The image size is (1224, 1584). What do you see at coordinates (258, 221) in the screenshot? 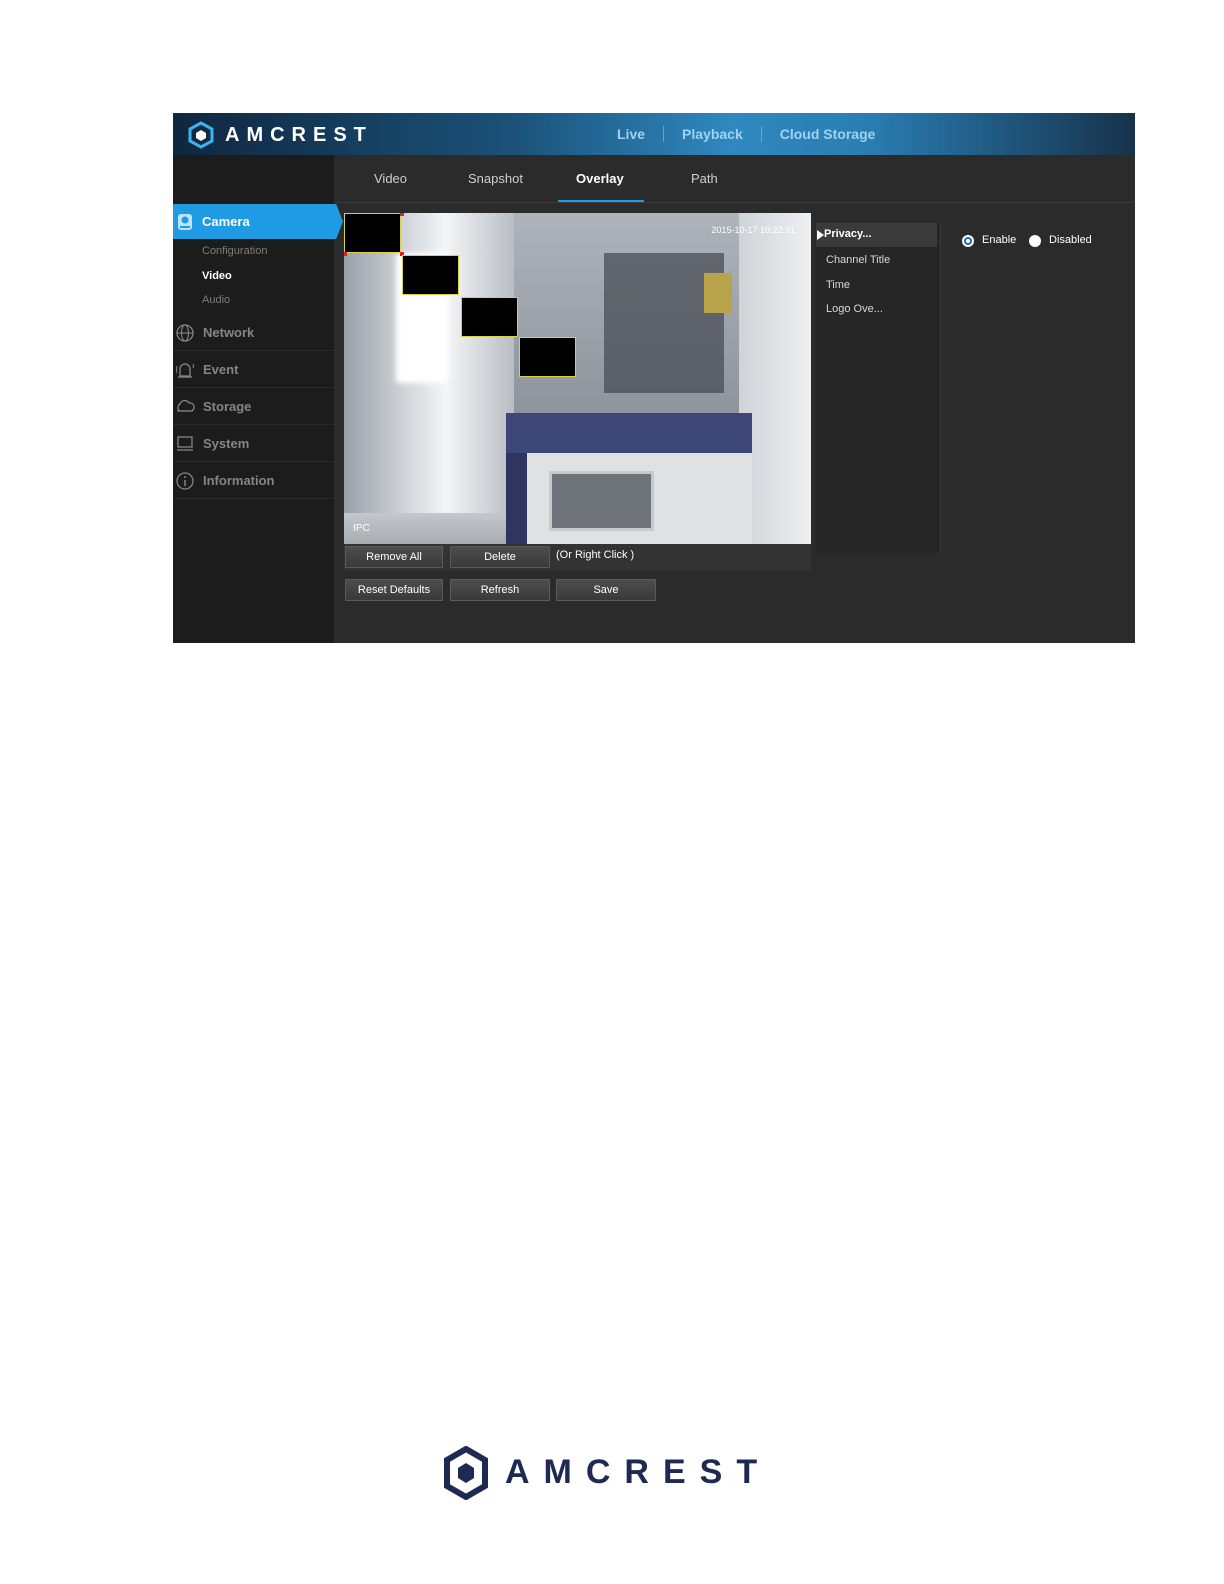
I see `sidebar-item-camera: Camera` at bounding box center [258, 221].